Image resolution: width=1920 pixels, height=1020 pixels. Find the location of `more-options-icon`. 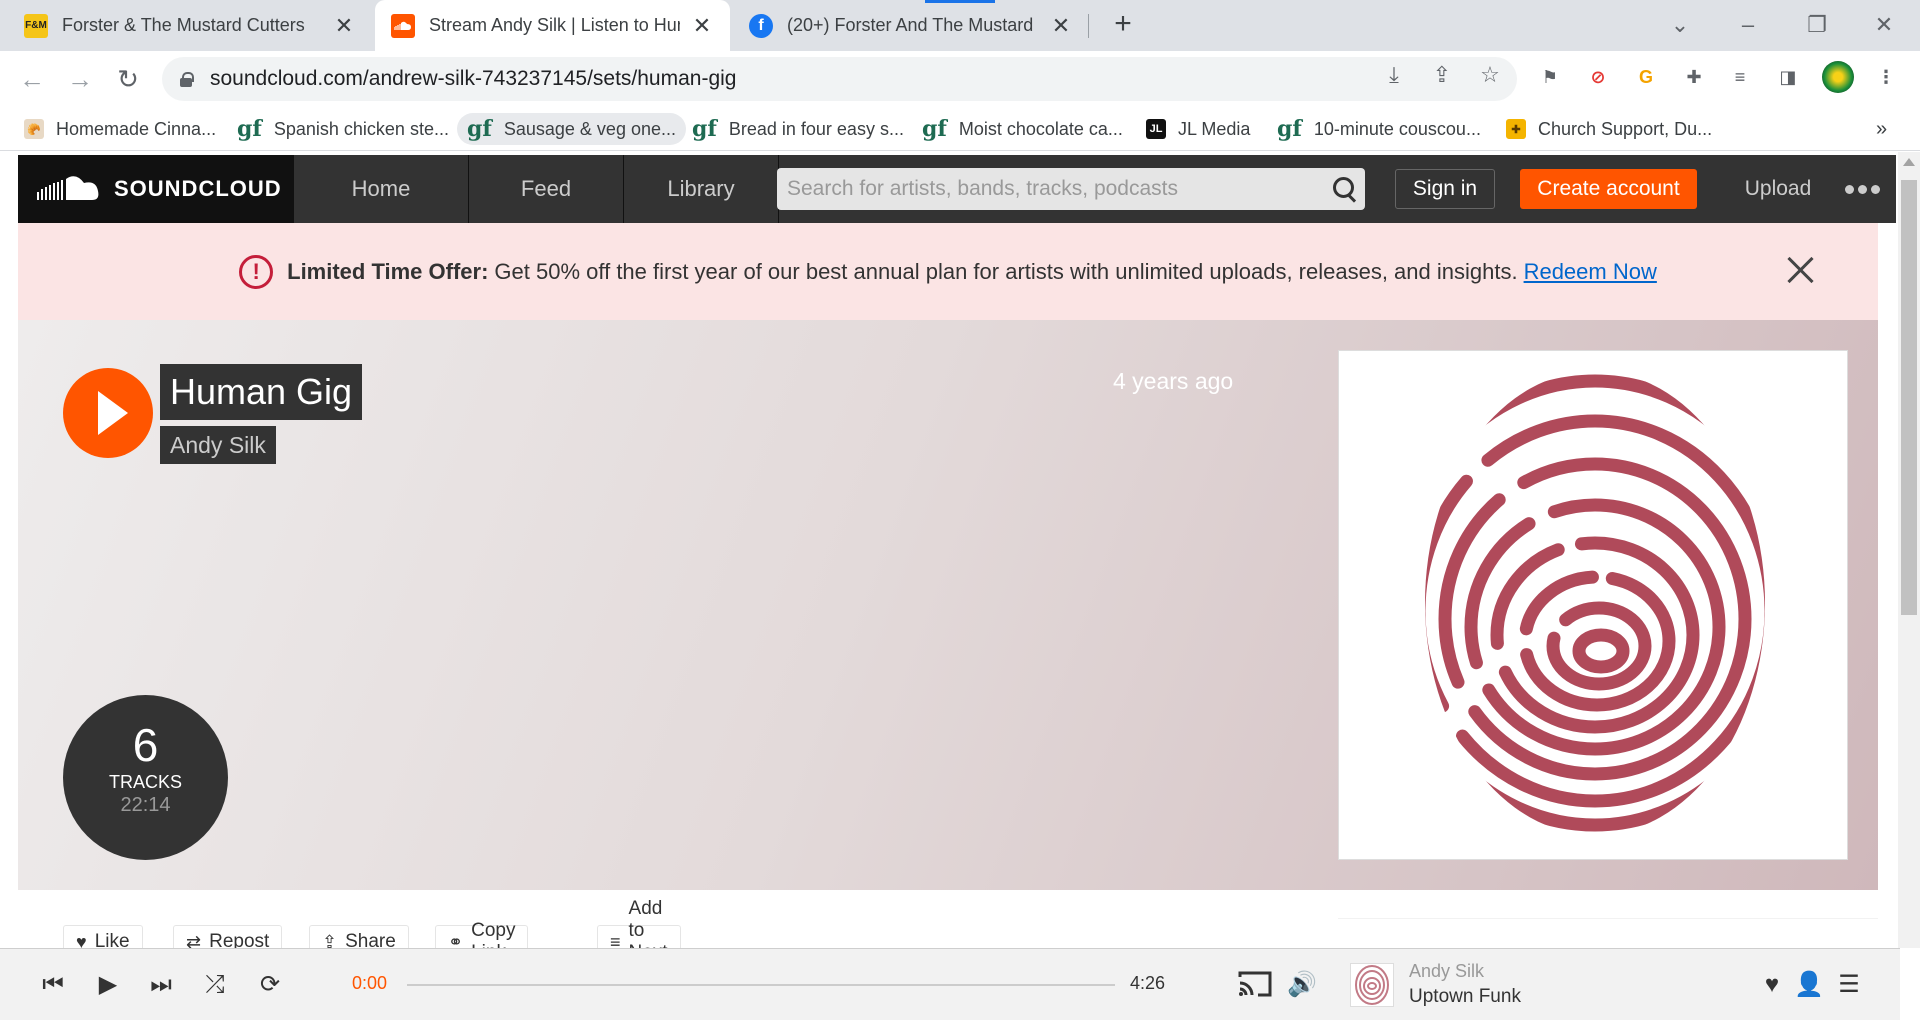

more-options-icon is located at coordinates (1862, 189).